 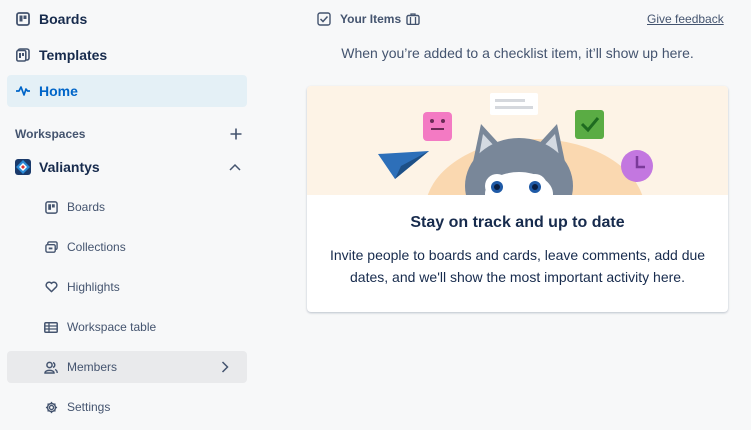 What do you see at coordinates (517, 140) in the screenshot?
I see `empty-state-illustration` at bounding box center [517, 140].